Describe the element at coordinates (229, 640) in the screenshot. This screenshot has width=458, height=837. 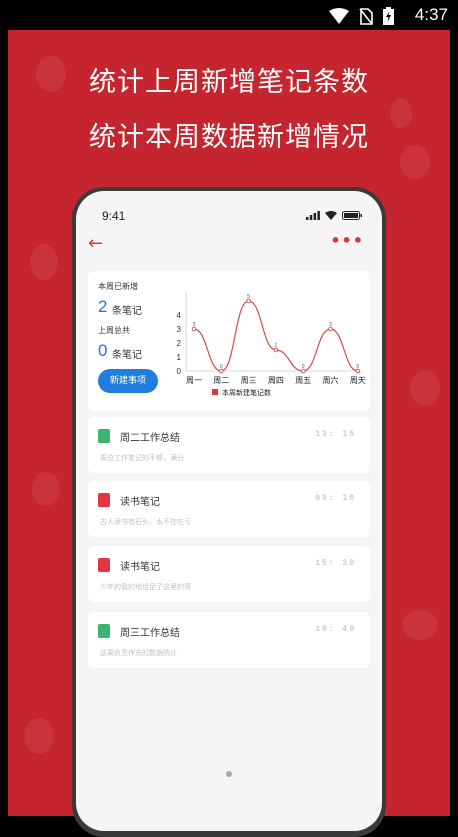
I see `note-card: 周三工作总结 19: 40 这周负责作充的数据统计` at that location.